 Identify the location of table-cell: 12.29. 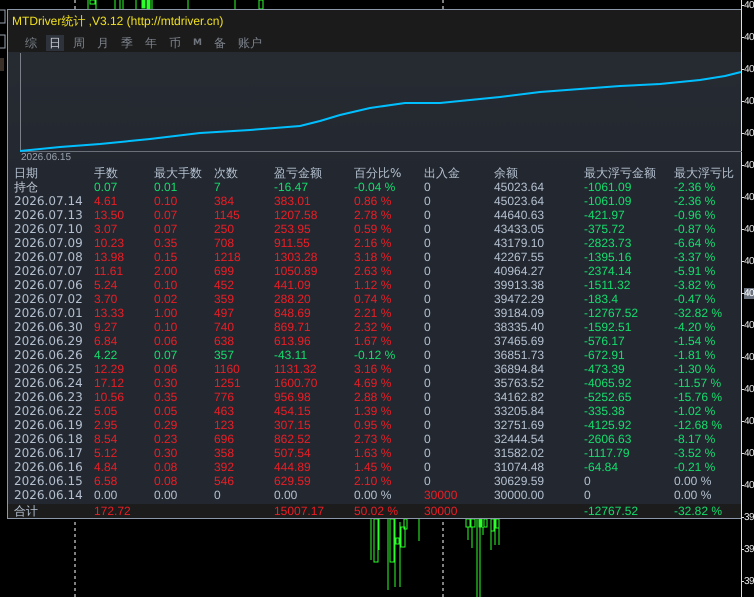
(109, 369).